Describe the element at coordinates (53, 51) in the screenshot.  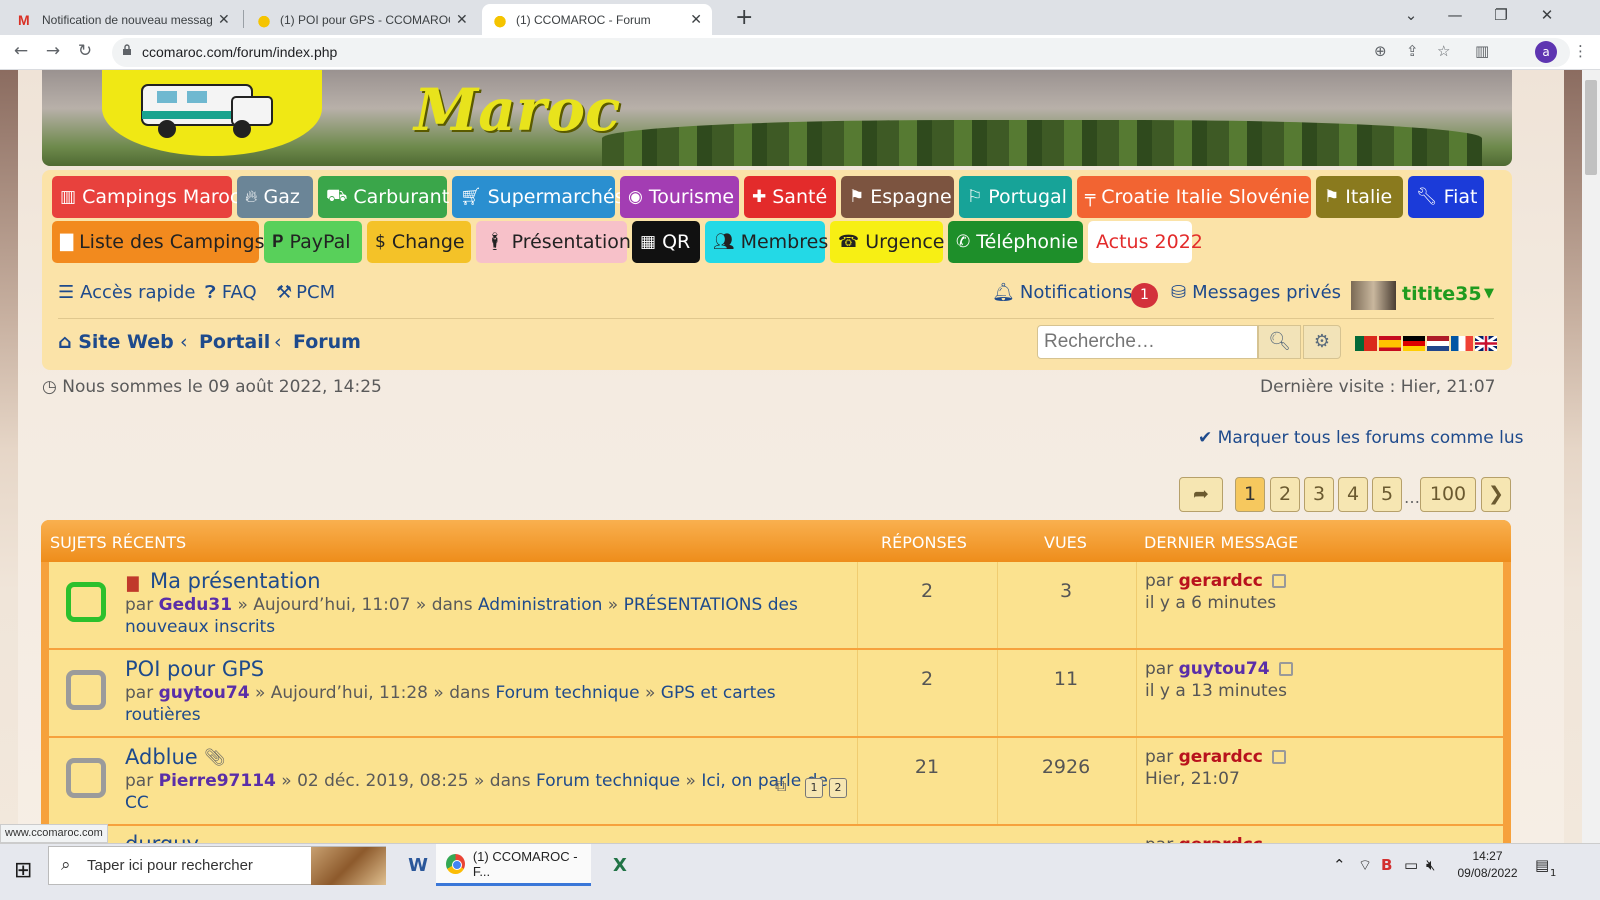
I see `forward-icon: →` at that location.